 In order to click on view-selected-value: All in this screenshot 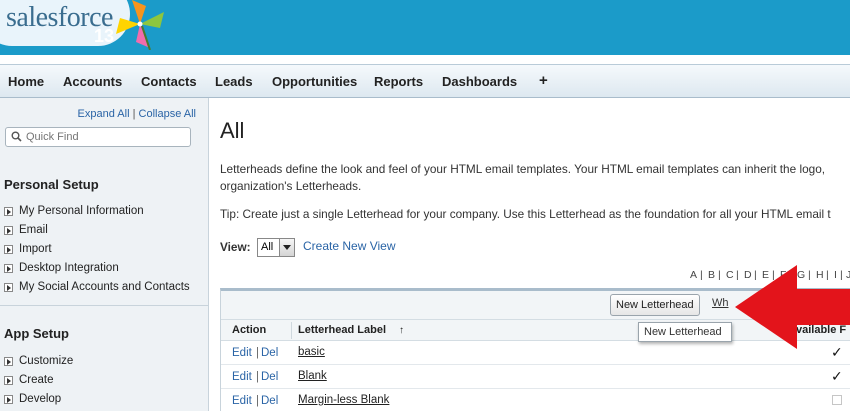, I will do `click(267, 247)`.